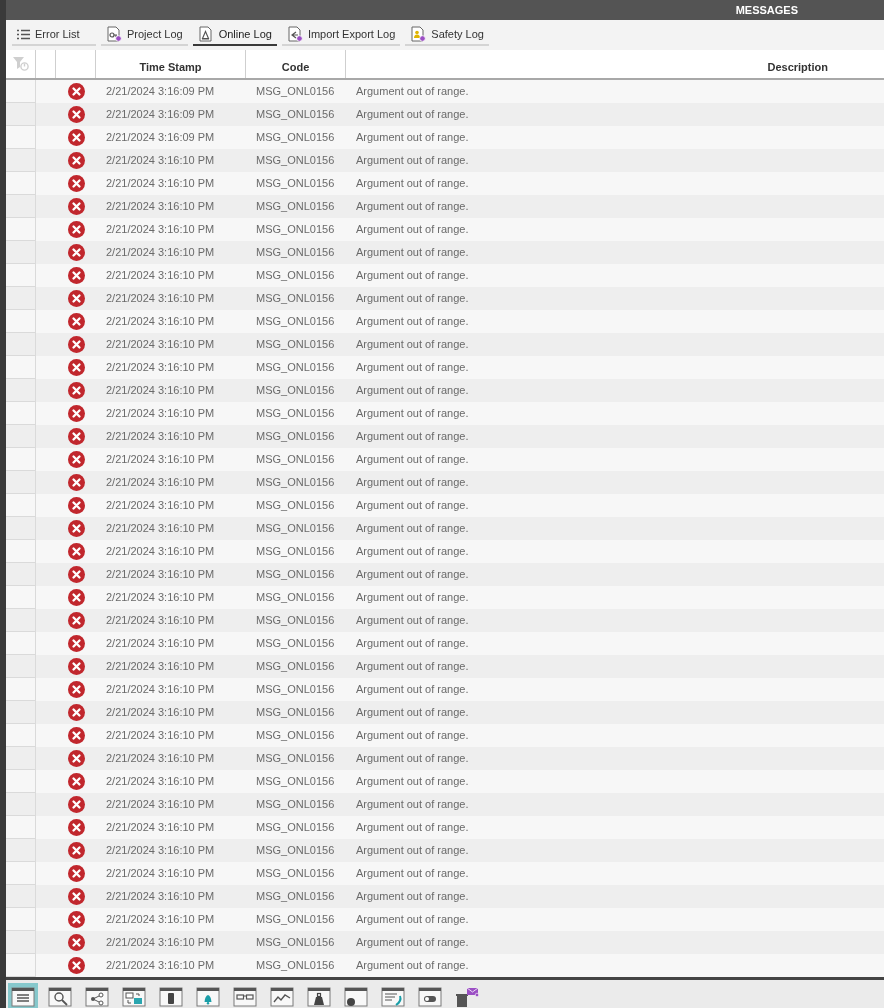 The width and height of the screenshot is (884, 1008). I want to click on tab: Error List, so click(54, 35).